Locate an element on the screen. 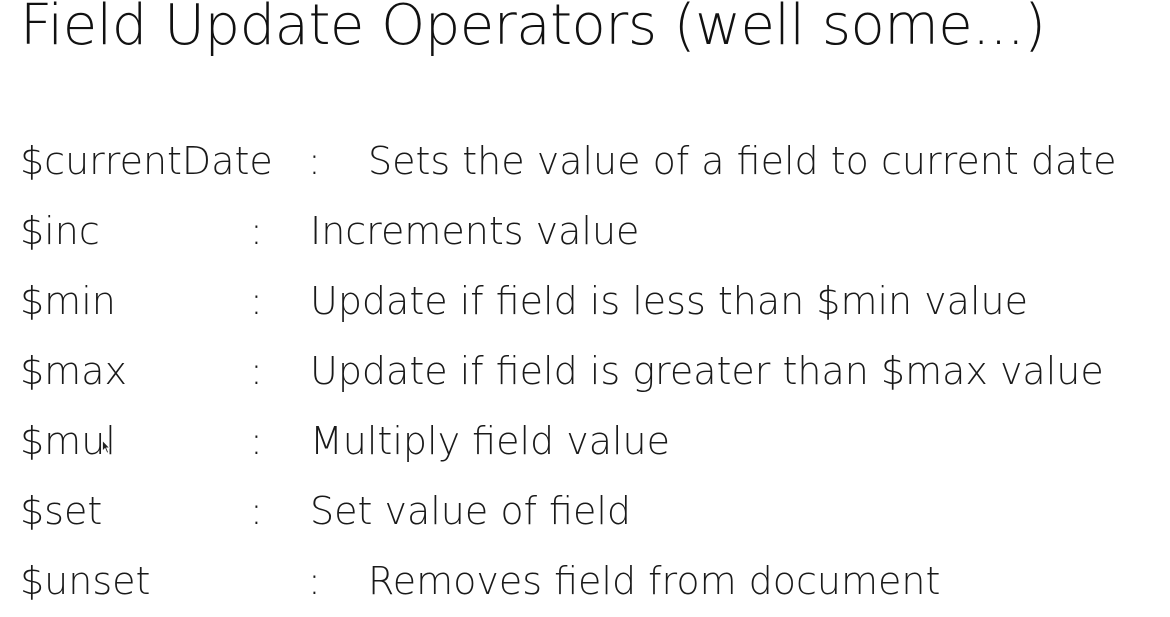  operator-name: $inc is located at coordinates (60, 231).